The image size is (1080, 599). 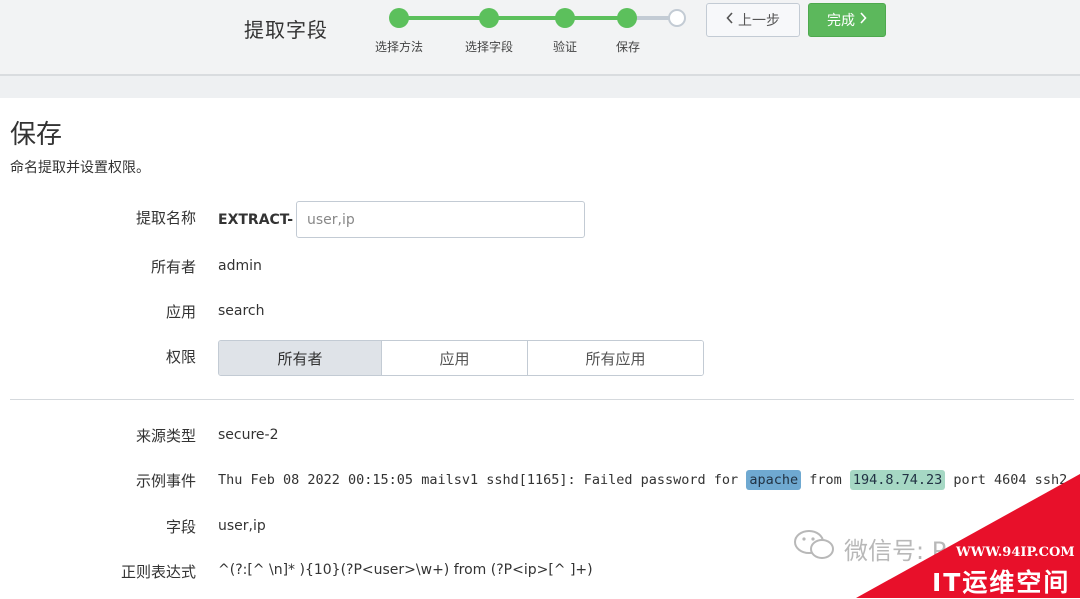 What do you see at coordinates (242, 526) in the screenshot?
I see `fields-value: user,ip` at bounding box center [242, 526].